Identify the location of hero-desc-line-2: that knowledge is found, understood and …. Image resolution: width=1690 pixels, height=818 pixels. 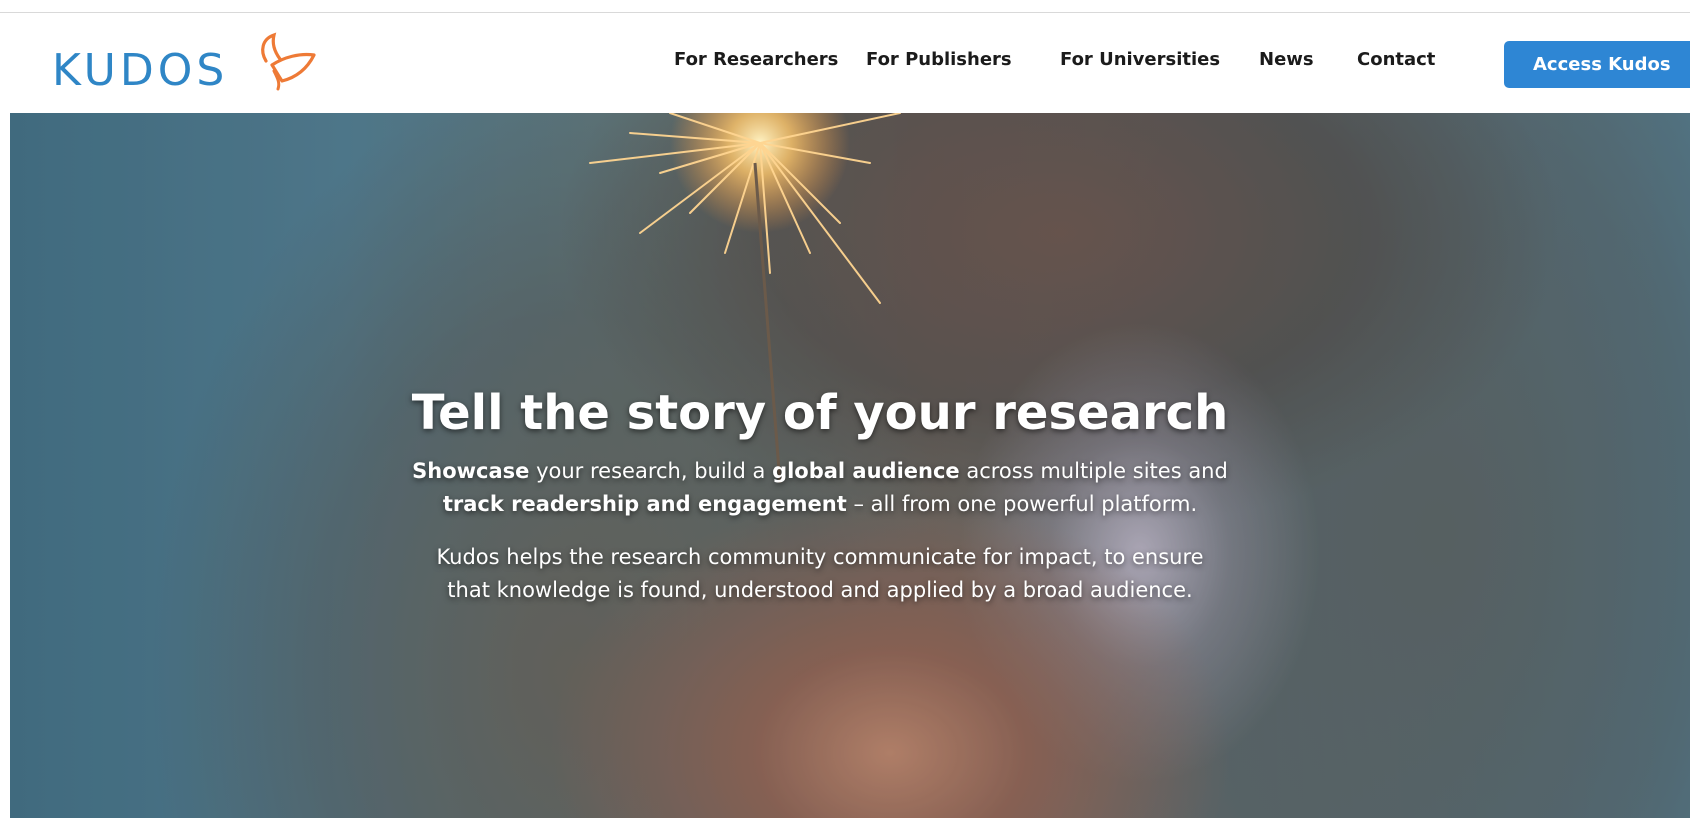
(820, 590).